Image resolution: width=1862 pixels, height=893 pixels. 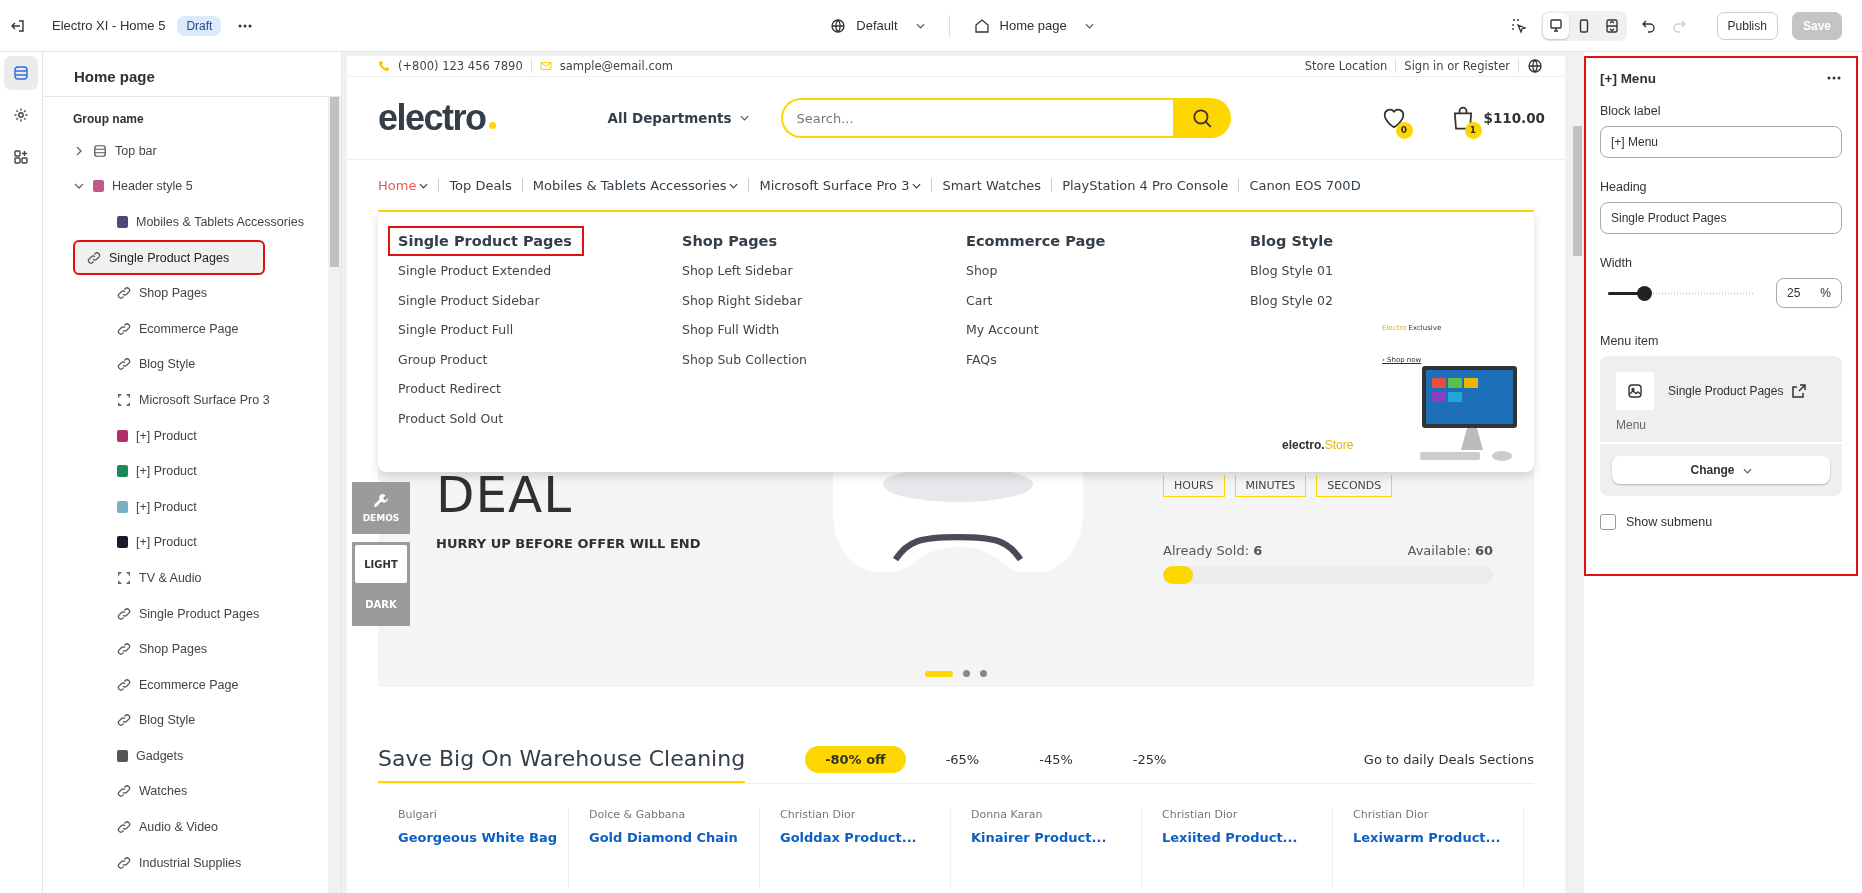 I want to click on menu-link: FAQs, so click(x=1108, y=366).